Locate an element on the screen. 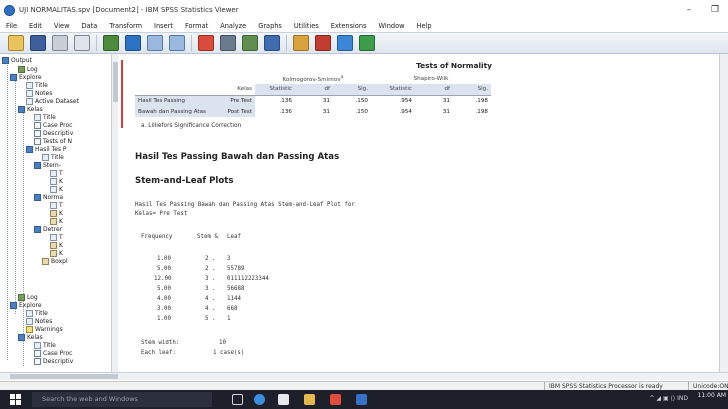  menu-edit: Edit is located at coordinates (35, 26).